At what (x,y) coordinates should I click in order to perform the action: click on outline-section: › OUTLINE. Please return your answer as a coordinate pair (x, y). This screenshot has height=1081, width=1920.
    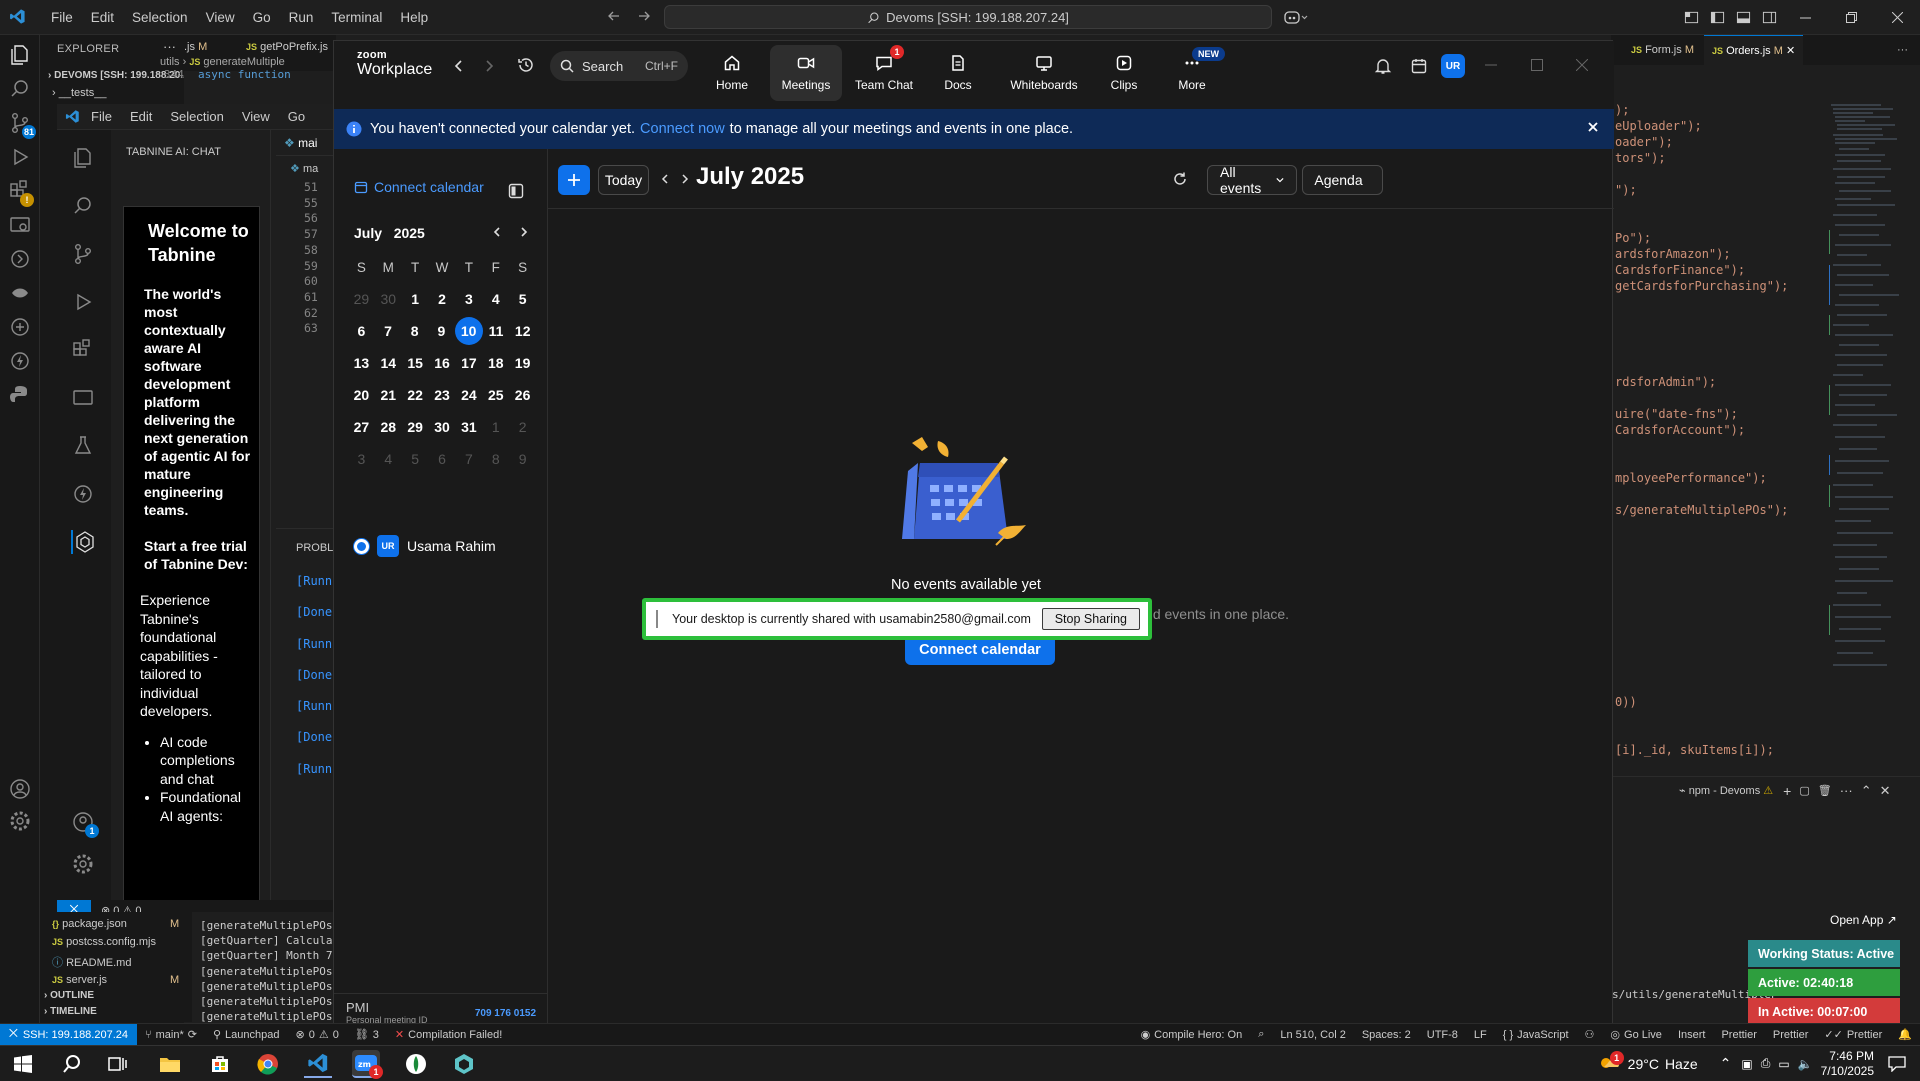
    Looking at the image, I should click on (69, 995).